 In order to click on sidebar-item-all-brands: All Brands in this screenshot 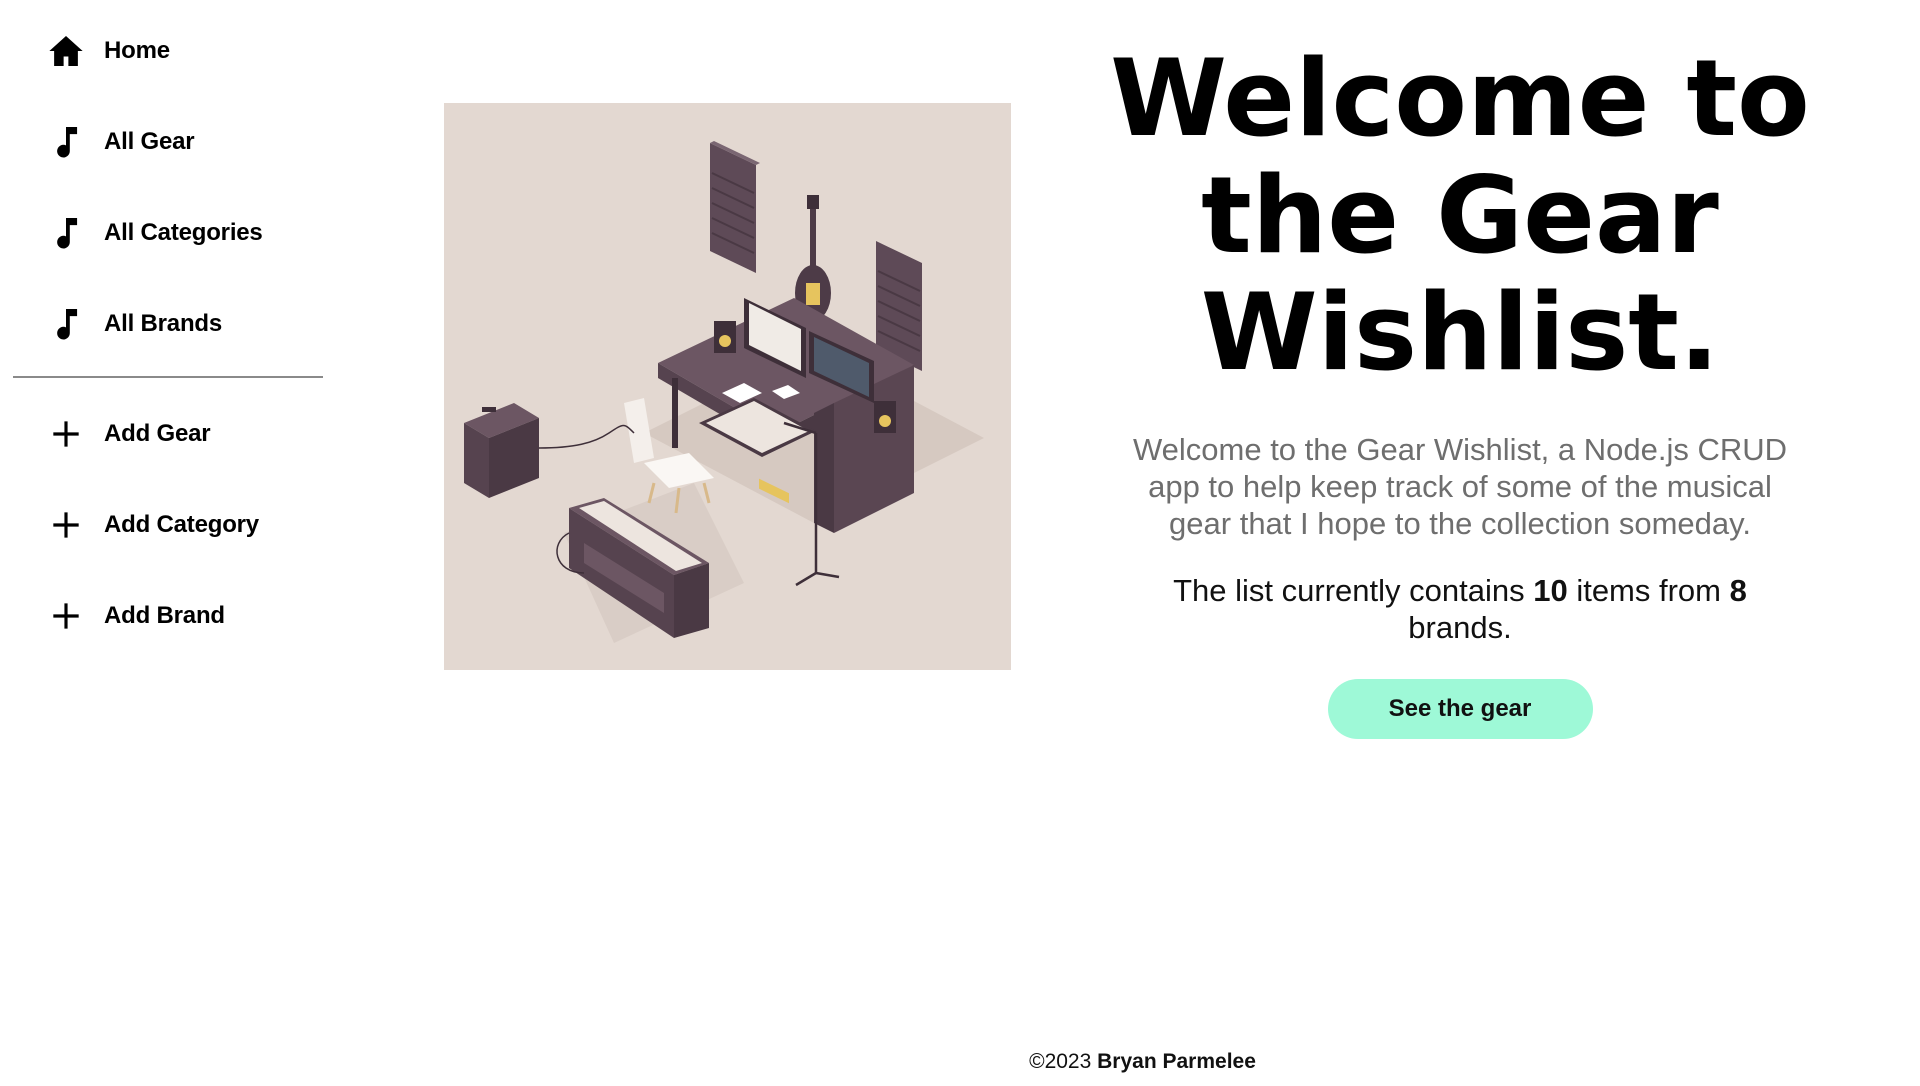, I will do `click(134, 324)`.